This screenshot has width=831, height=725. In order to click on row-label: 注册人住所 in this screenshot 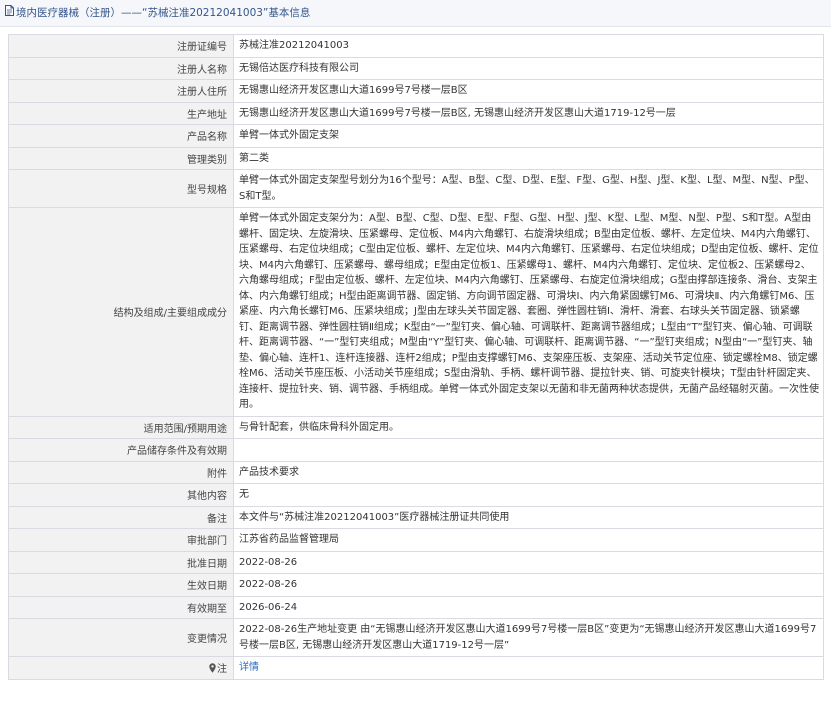, I will do `click(121, 91)`.